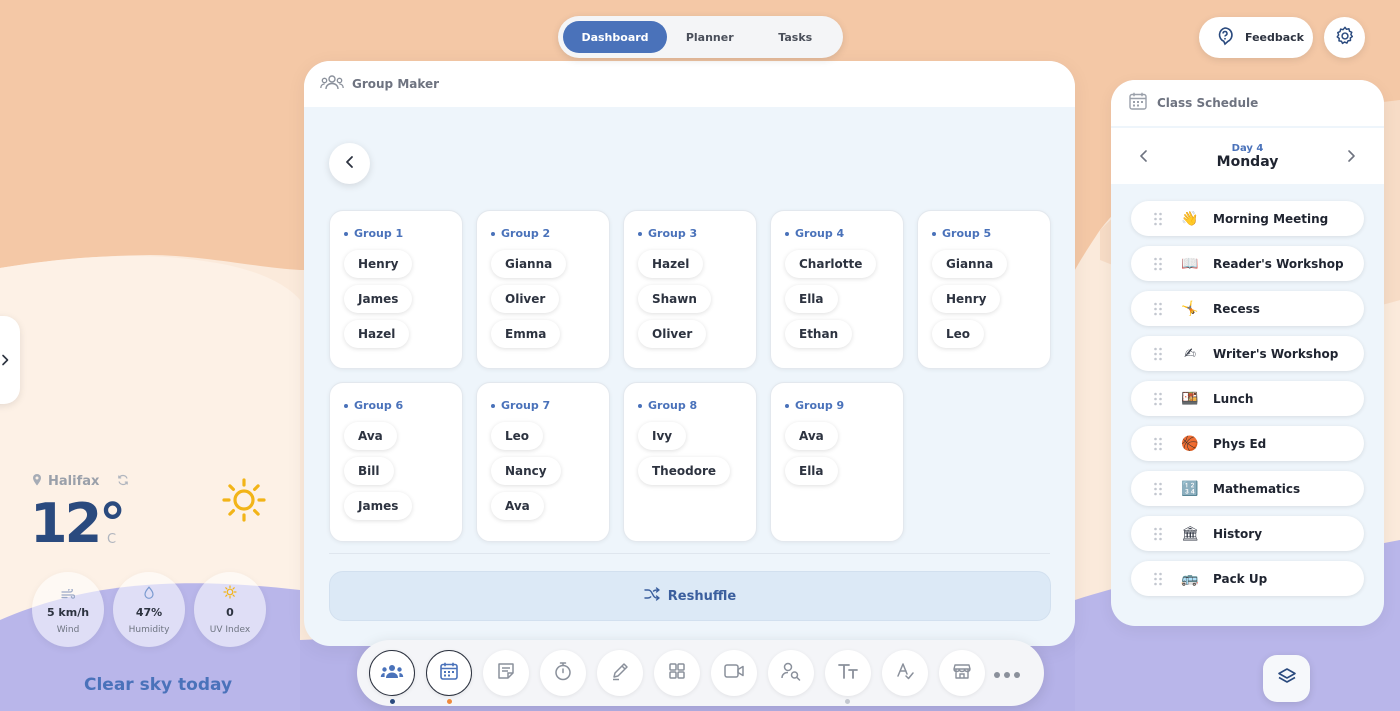  Describe the element at coordinates (1256, 37) in the screenshot. I see `feedback-button: Feedback` at that location.